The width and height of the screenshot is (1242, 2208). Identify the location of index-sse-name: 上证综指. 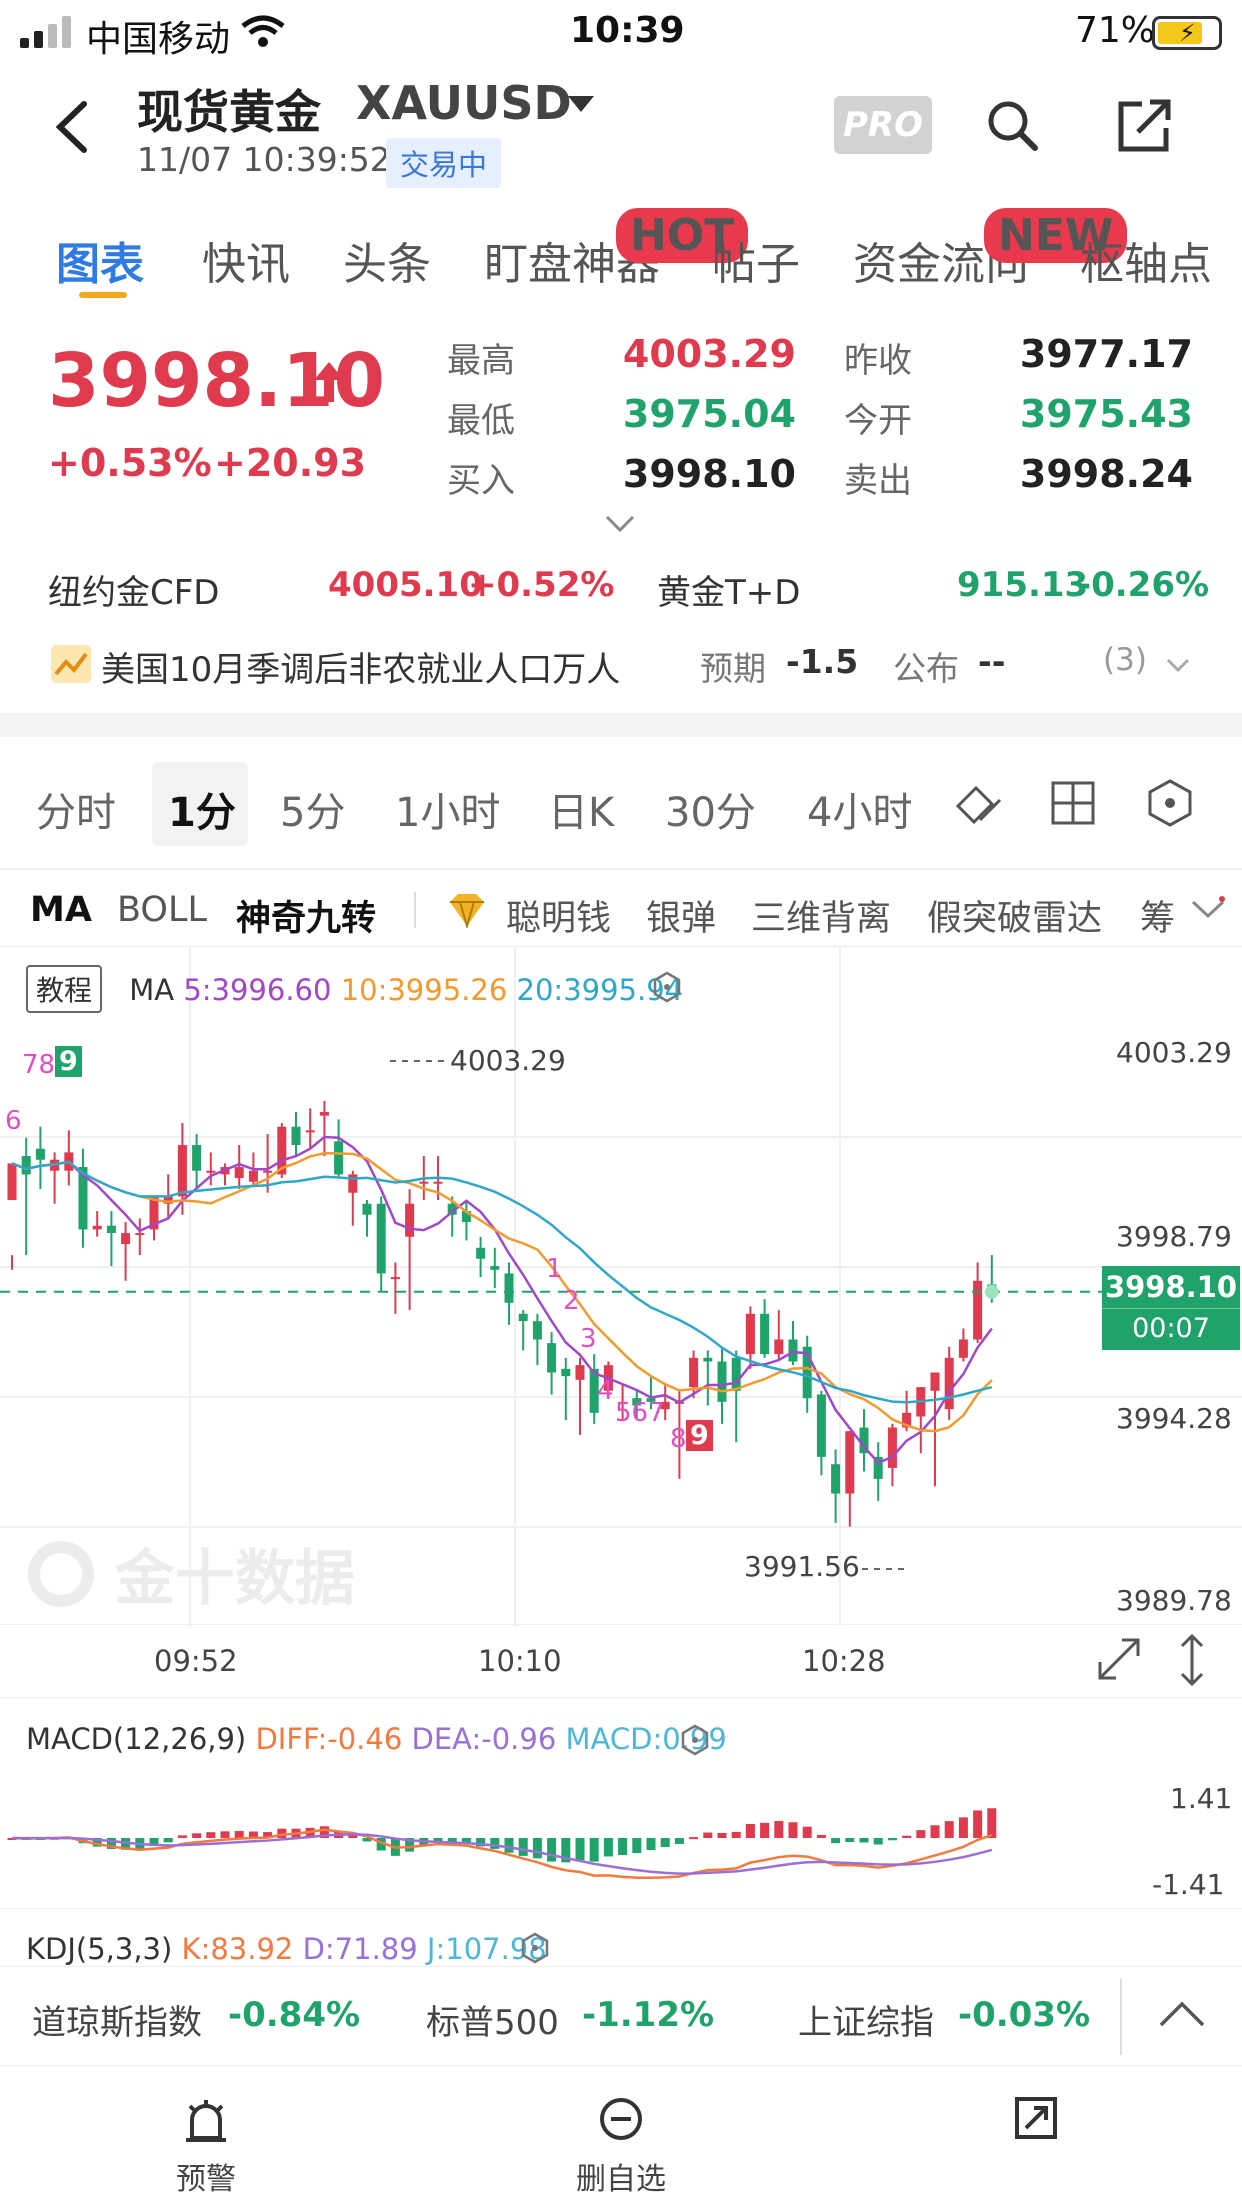
(866, 2019).